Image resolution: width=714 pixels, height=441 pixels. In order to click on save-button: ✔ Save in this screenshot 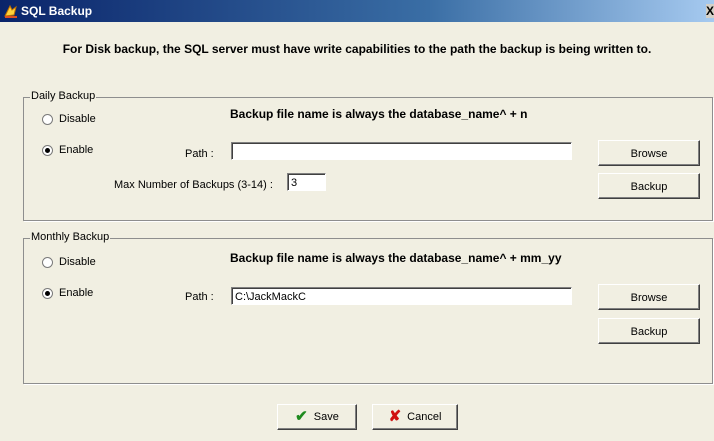, I will do `click(317, 417)`.